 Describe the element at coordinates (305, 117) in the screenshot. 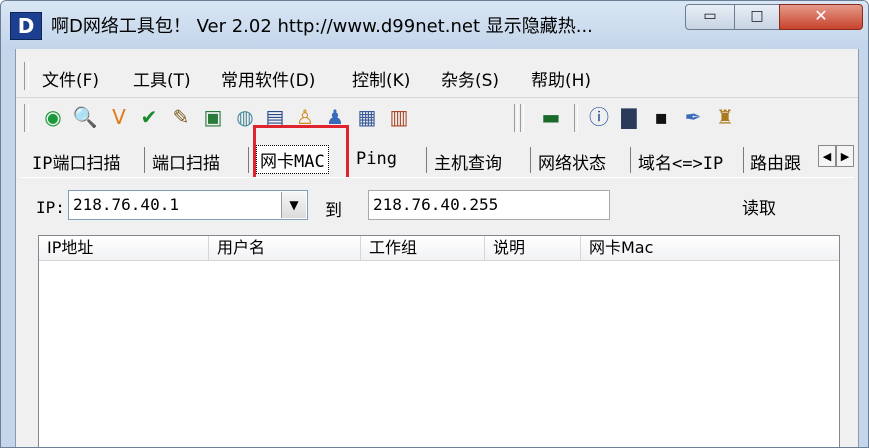

I see `candle-icon: ♙` at that location.